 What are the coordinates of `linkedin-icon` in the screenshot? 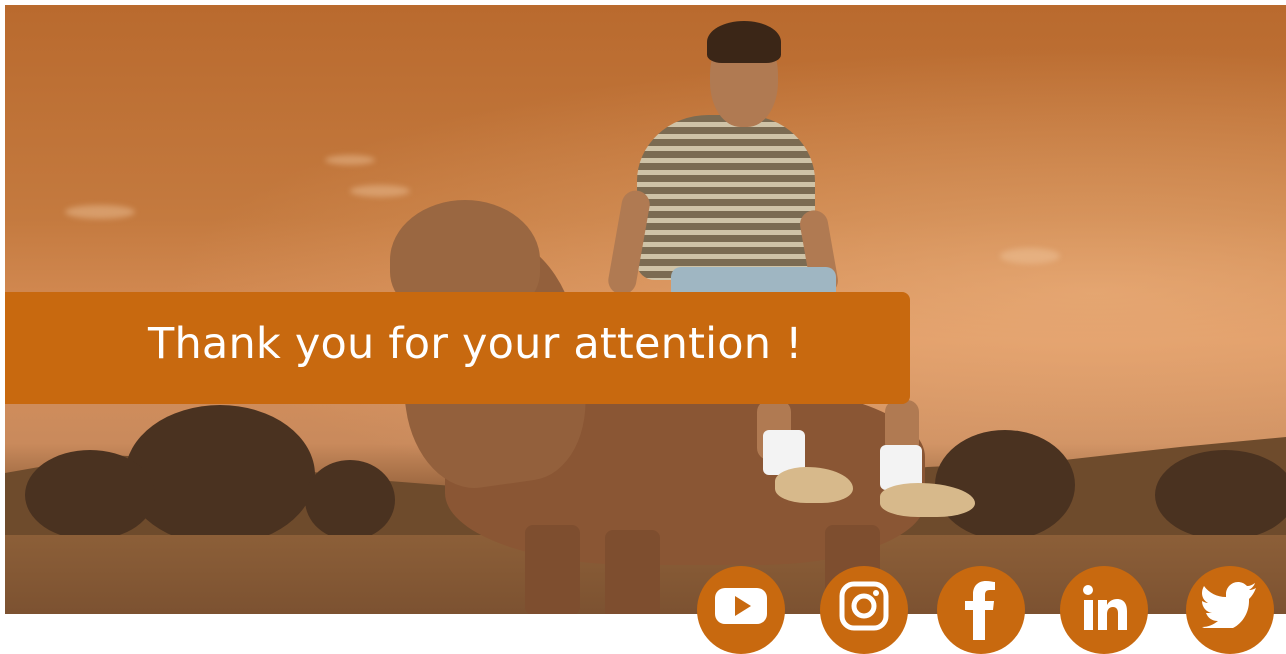 It's located at (1105, 607).